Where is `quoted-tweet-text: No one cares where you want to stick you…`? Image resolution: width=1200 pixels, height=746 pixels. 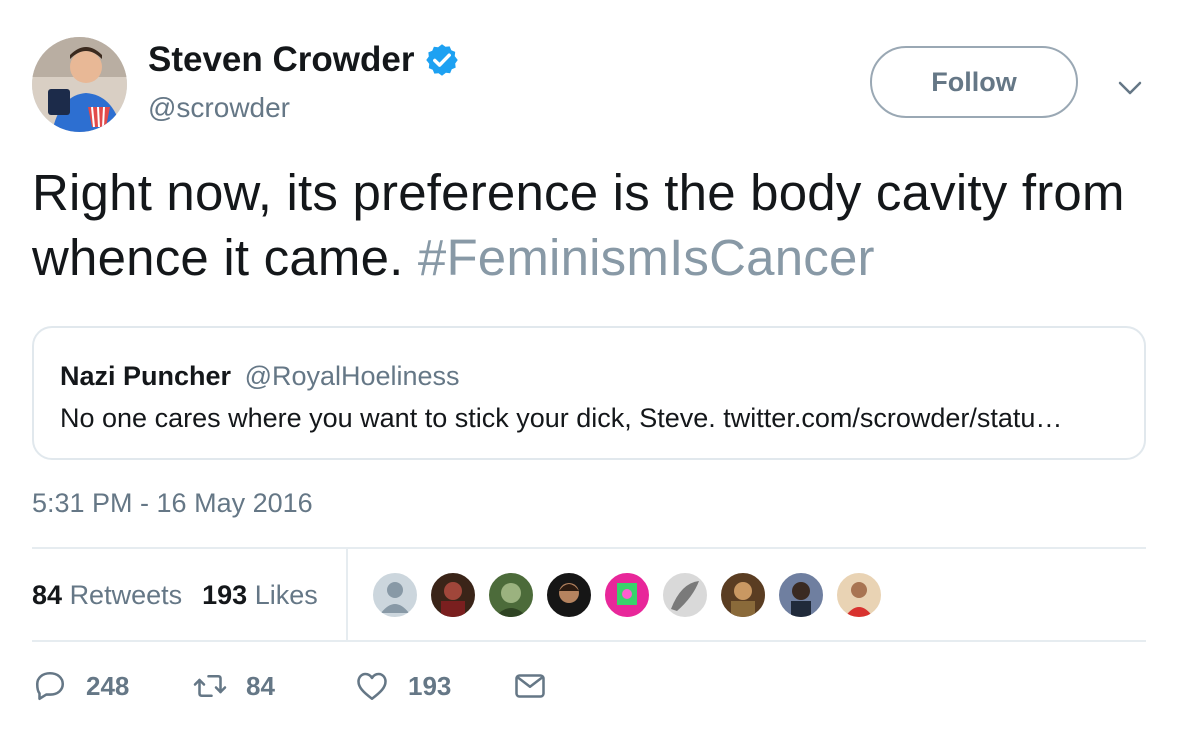 quoted-tweet-text: No one cares where you want to stick you… is located at coordinates (561, 418).